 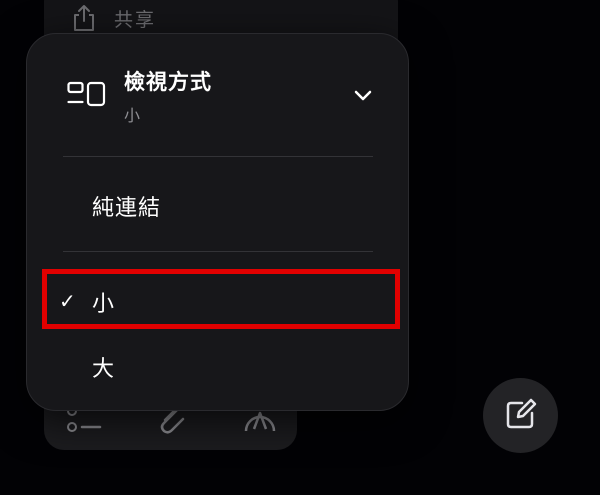 I want to click on view-layout-icon, so click(x=87, y=97).